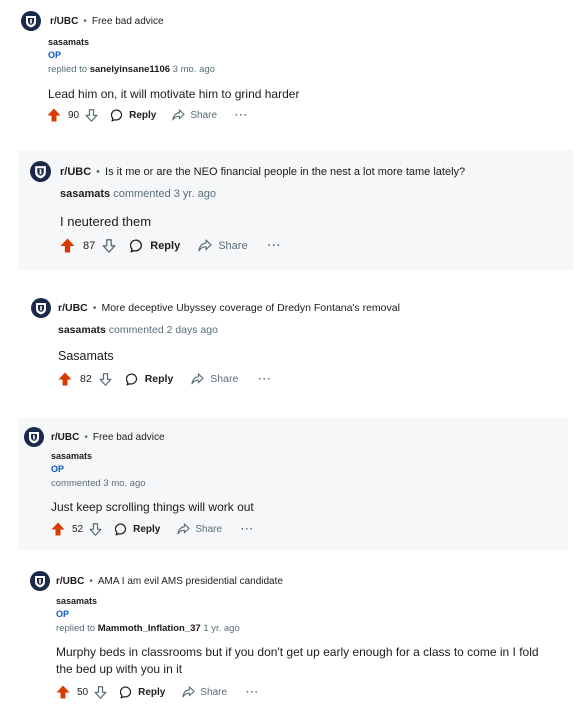  I want to click on vote-count: 87, so click(89, 245).